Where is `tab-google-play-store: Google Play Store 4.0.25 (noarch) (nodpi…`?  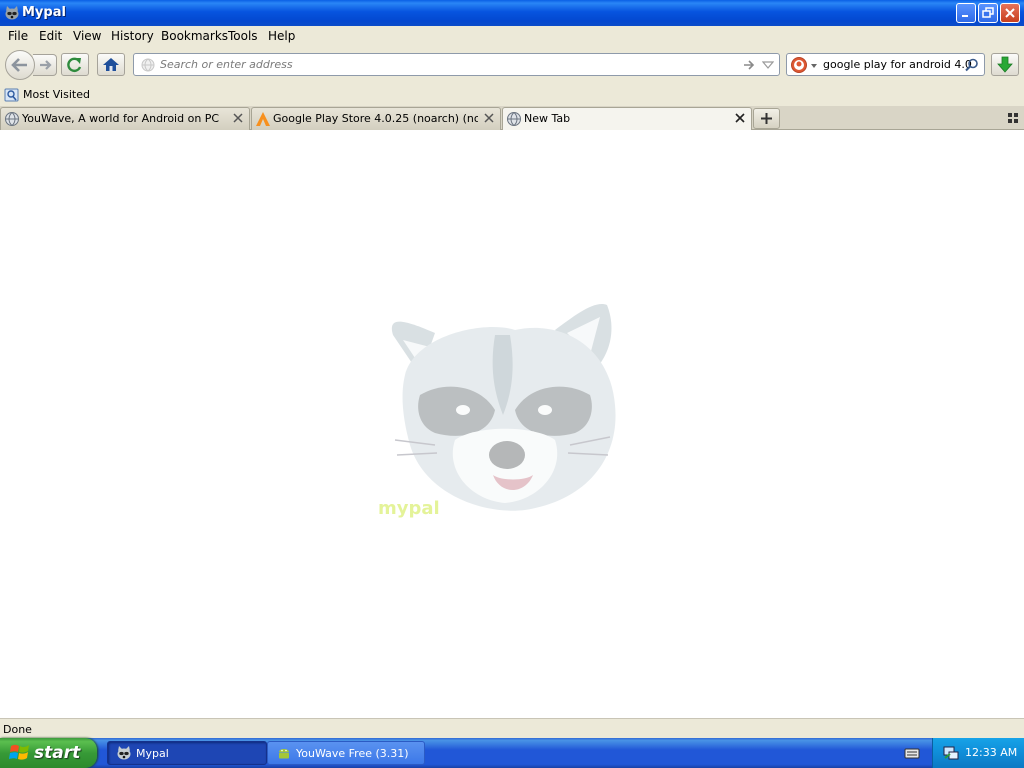 tab-google-play-store: Google Play Store 4.0.25 (noarch) (nodpi… is located at coordinates (376, 118).